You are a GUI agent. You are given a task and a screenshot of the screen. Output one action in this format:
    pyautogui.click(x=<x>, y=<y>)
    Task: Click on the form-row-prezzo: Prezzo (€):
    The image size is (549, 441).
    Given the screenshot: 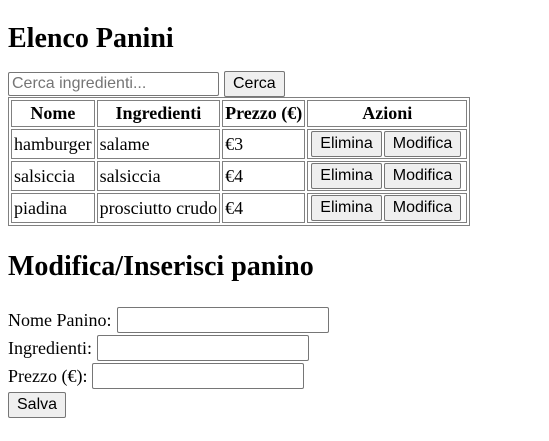 What is the action you would take?
    pyautogui.click(x=274, y=376)
    